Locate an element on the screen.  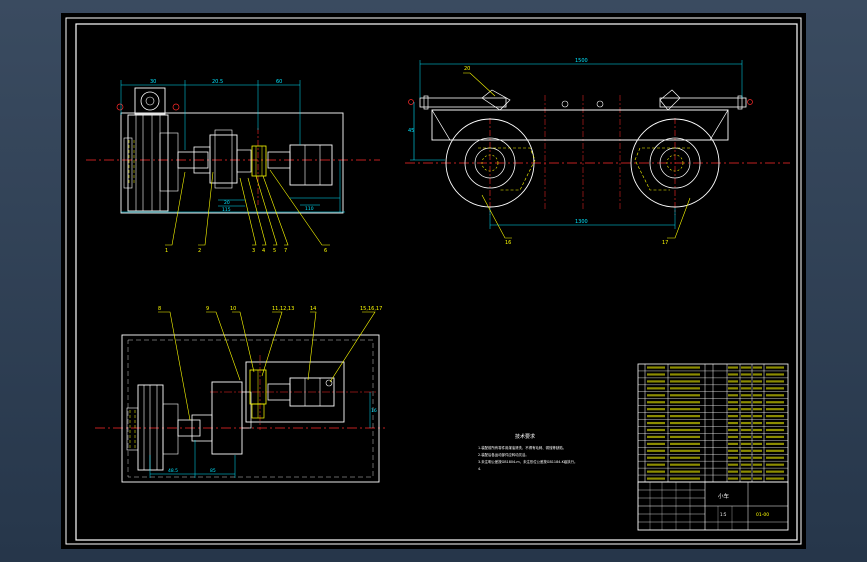
dim-plan-1: 48.5 is located at coordinates (173, 471).